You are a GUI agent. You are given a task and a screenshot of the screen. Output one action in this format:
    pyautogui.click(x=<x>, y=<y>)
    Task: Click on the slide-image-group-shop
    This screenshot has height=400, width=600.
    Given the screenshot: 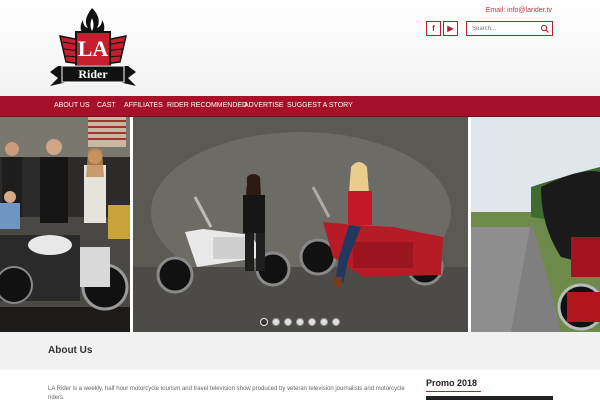 What is the action you would take?
    pyautogui.click(x=65, y=224)
    